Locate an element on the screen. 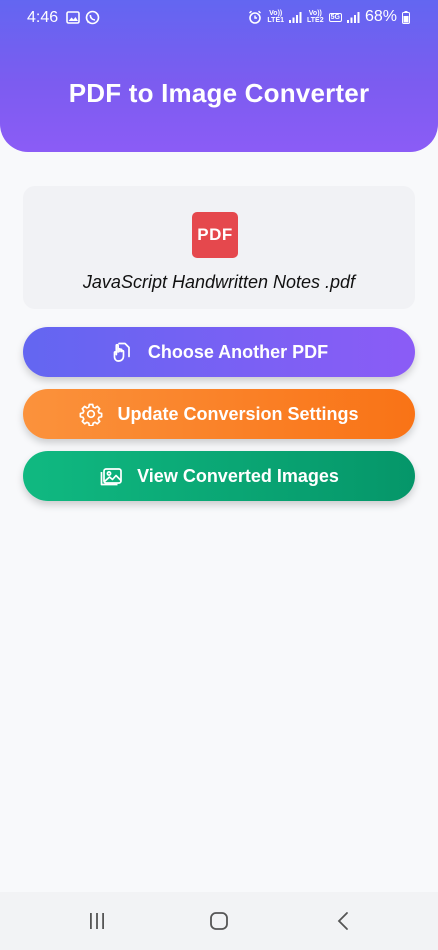 The height and width of the screenshot is (950, 438). pdf-file-icon: PDF is located at coordinates (215, 235).